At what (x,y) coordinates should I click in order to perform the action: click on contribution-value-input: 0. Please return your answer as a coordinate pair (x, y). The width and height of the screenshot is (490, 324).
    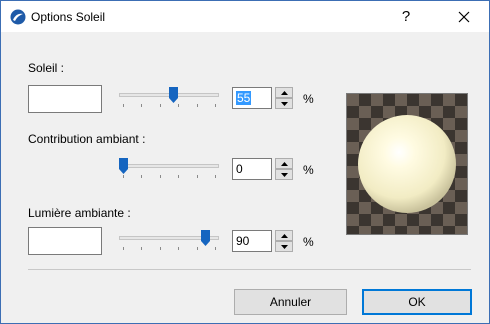
    Looking at the image, I should click on (252, 169).